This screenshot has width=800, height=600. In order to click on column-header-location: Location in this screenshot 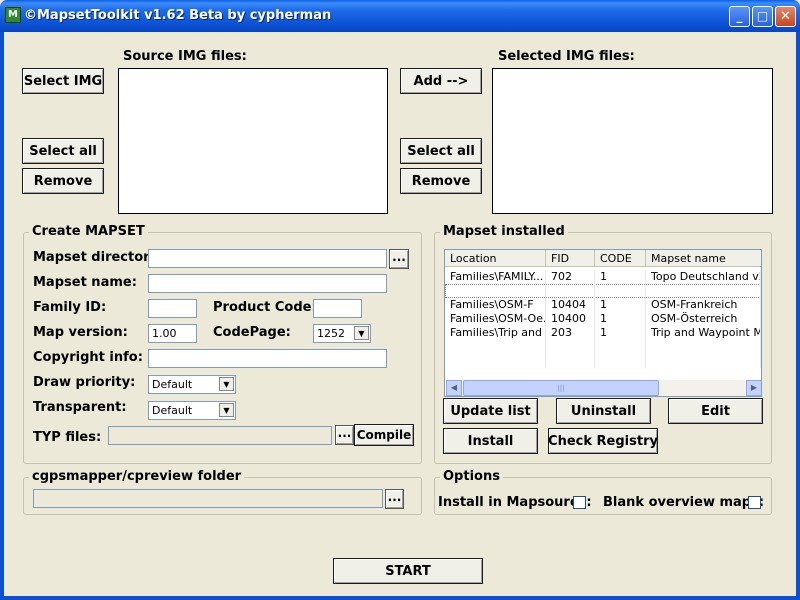, I will do `click(495, 258)`.